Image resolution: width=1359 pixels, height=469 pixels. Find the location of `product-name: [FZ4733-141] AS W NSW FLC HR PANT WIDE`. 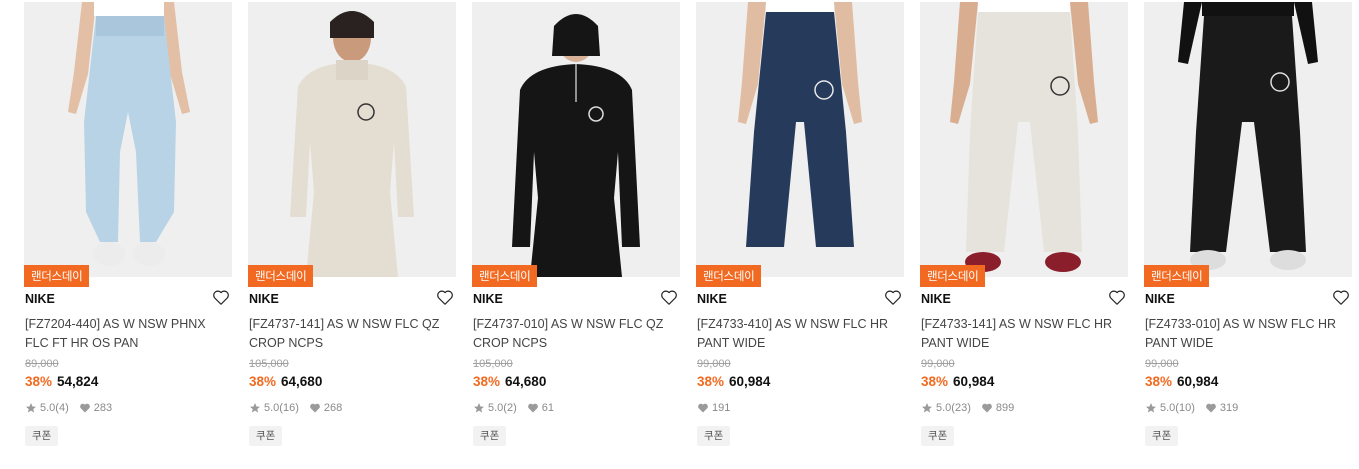

product-name: [FZ4733-141] AS W NSW FLC HR PANT WIDE is located at coordinates (1021, 333).